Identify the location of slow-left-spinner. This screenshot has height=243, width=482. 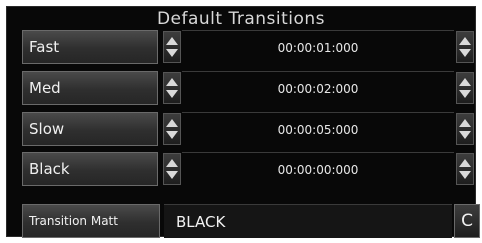
(172, 129).